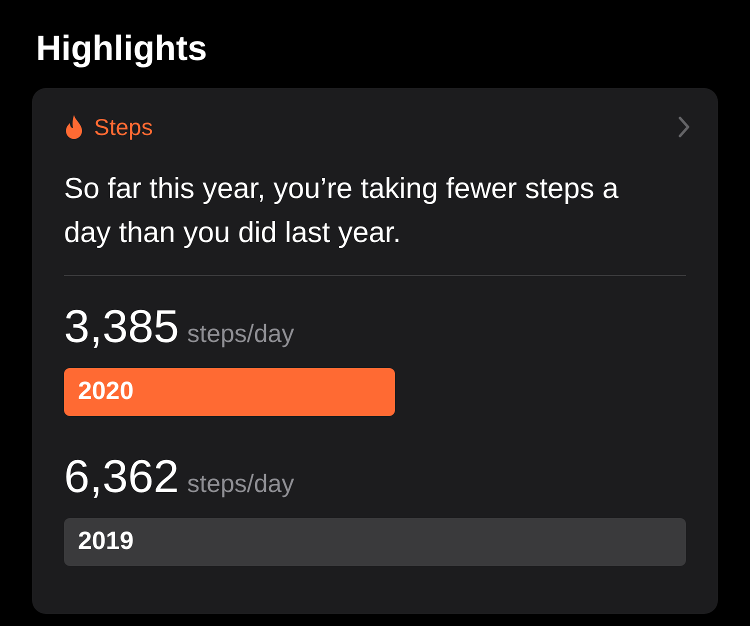 This screenshot has width=750, height=626. Describe the element at coordinates (375, 542) in the screenshot. I see `year-bar: 2019` at that location.